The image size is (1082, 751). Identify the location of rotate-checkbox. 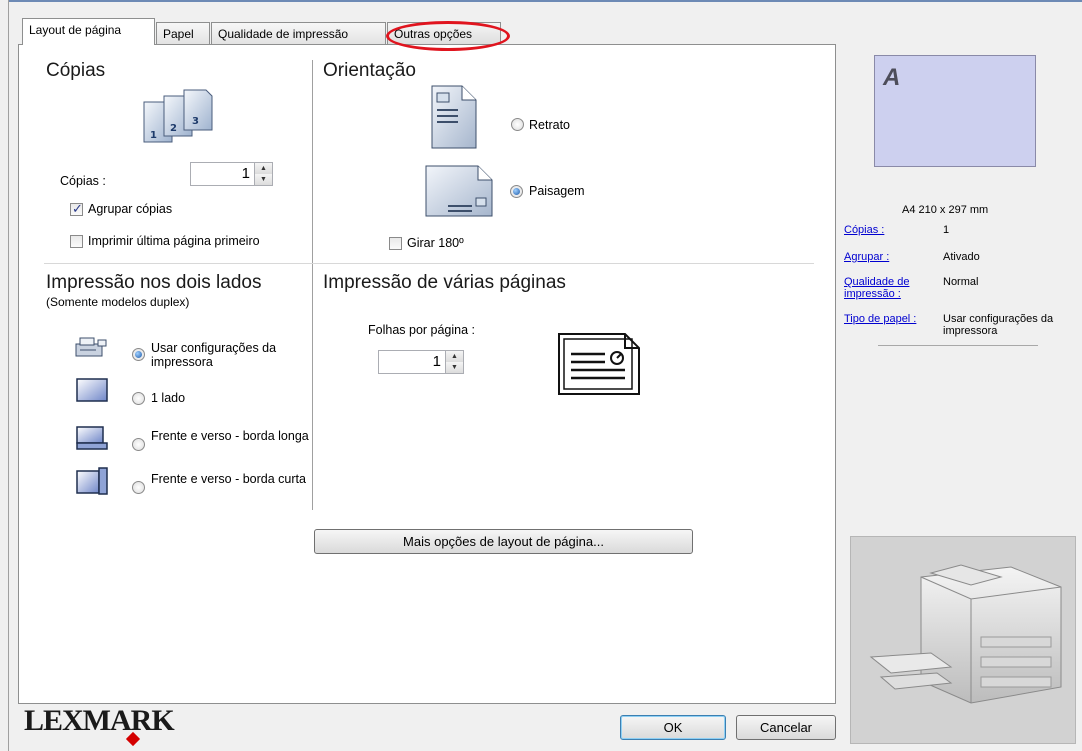
(395, 243).